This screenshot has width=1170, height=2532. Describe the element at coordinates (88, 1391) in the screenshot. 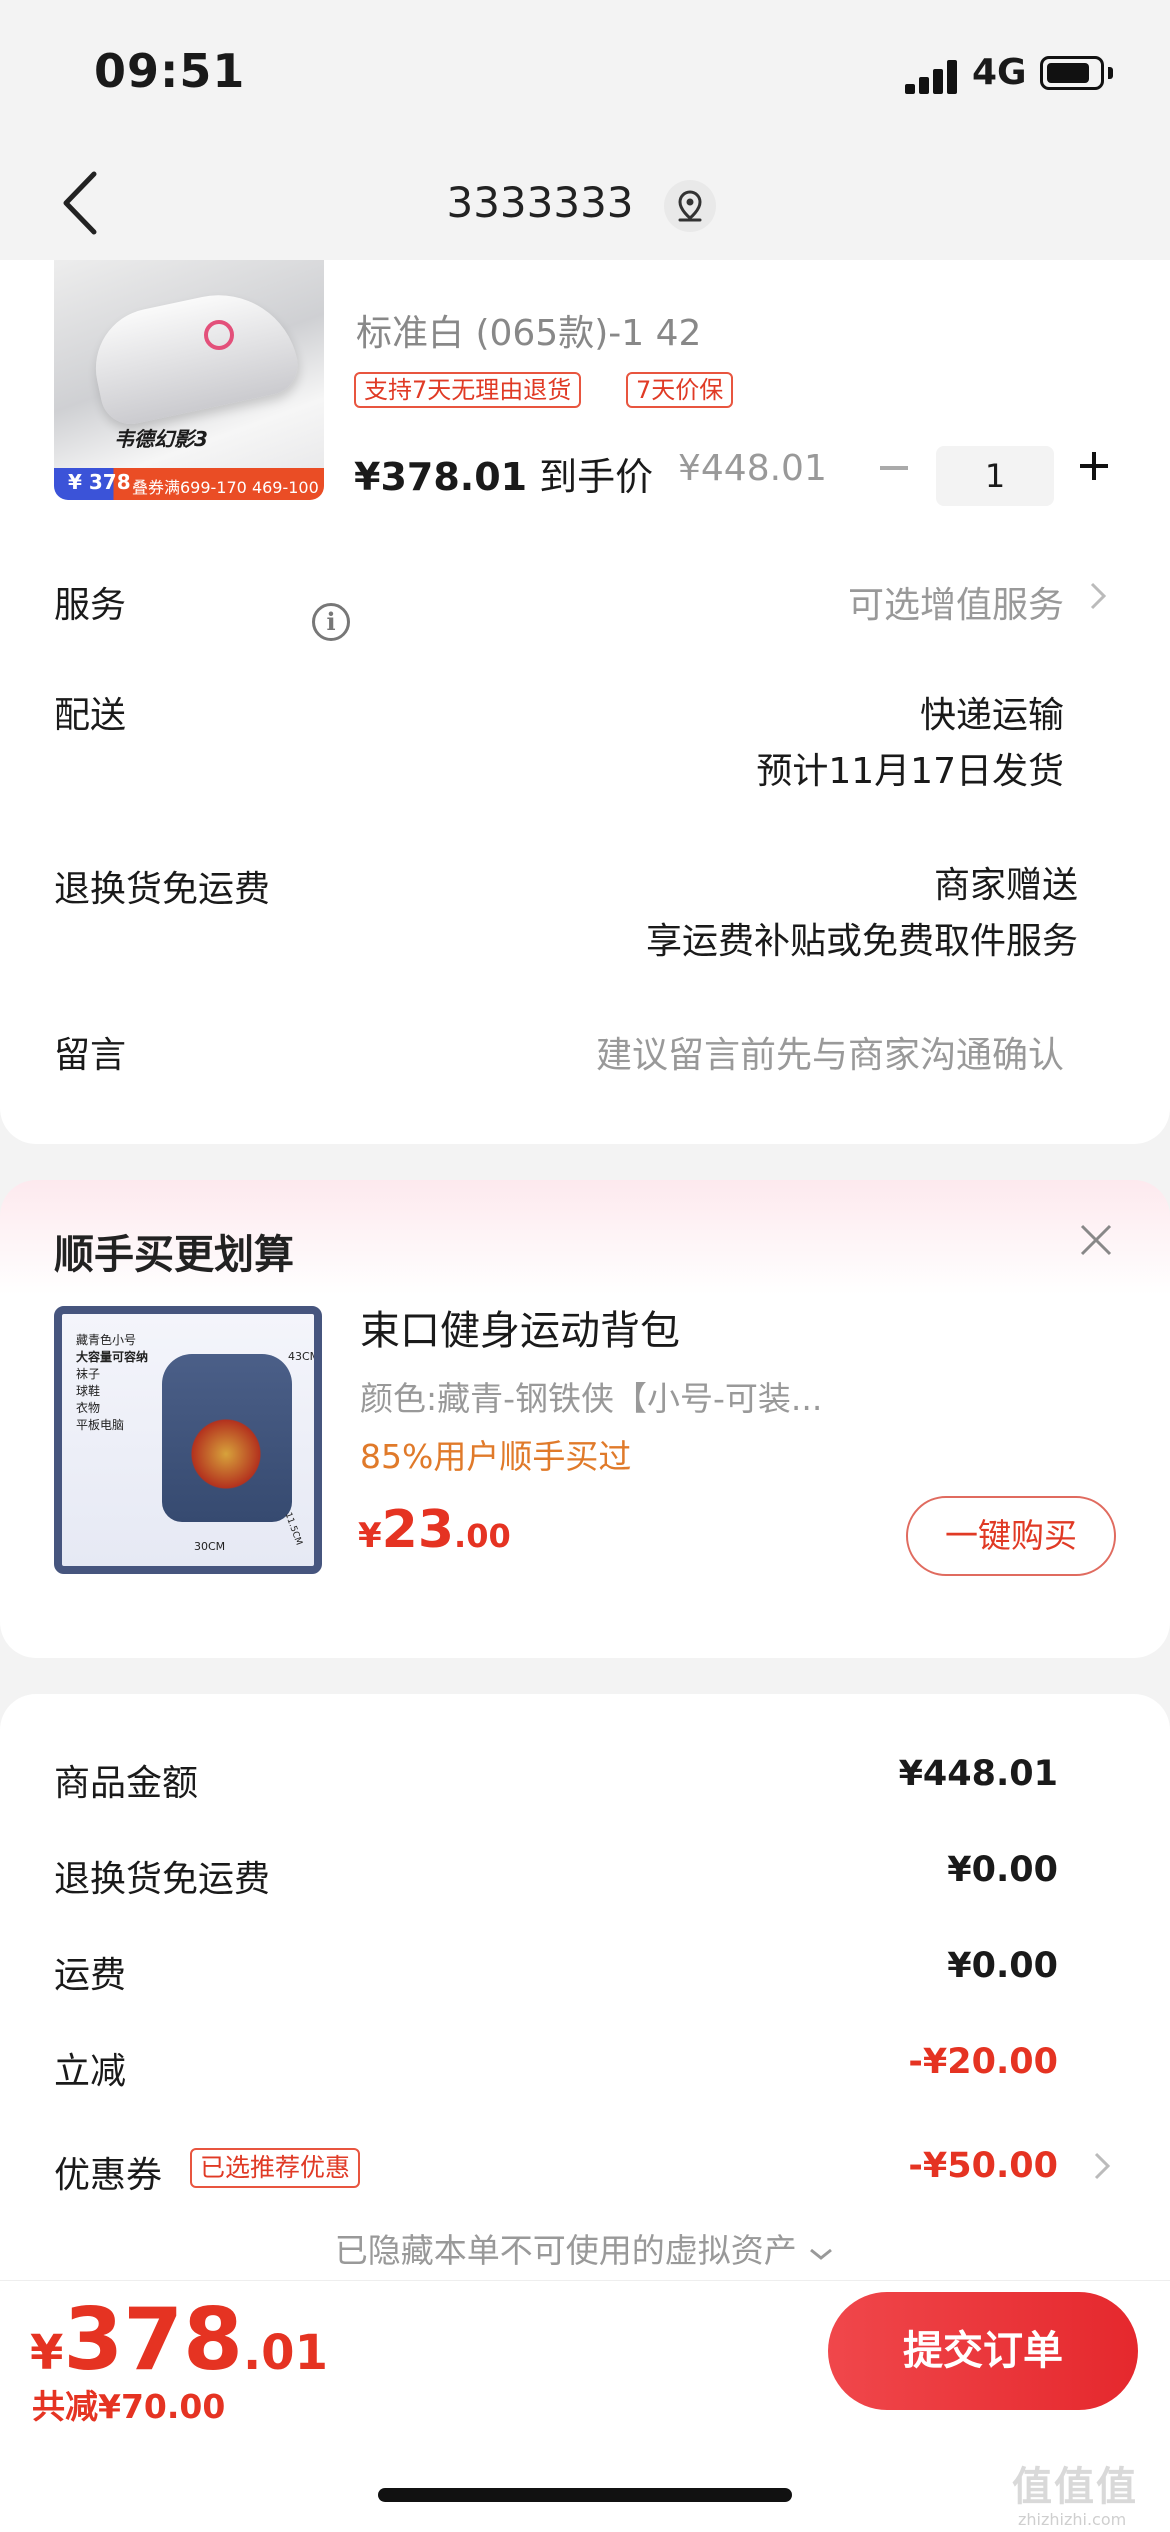

I see `bag-label-3: 球鞋` at that location.